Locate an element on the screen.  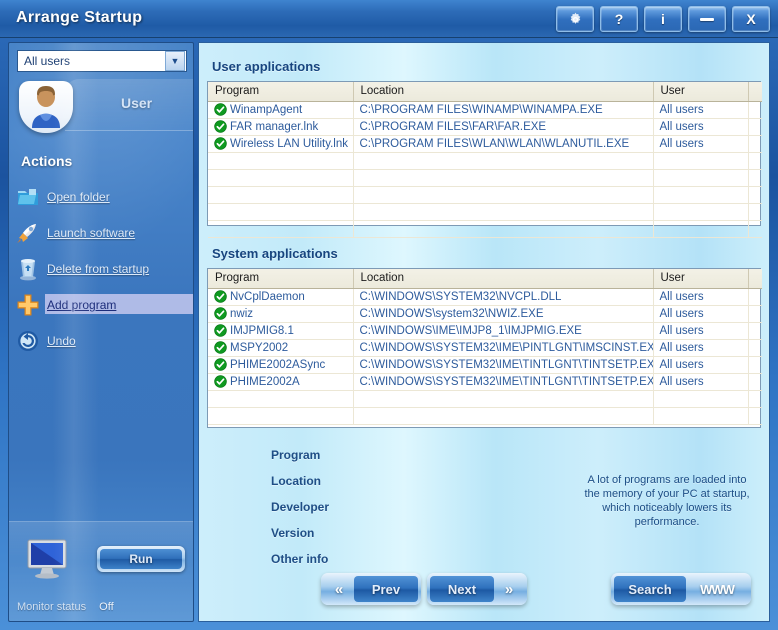
user-select: All users ▼ is located at coordinates (102, 61).